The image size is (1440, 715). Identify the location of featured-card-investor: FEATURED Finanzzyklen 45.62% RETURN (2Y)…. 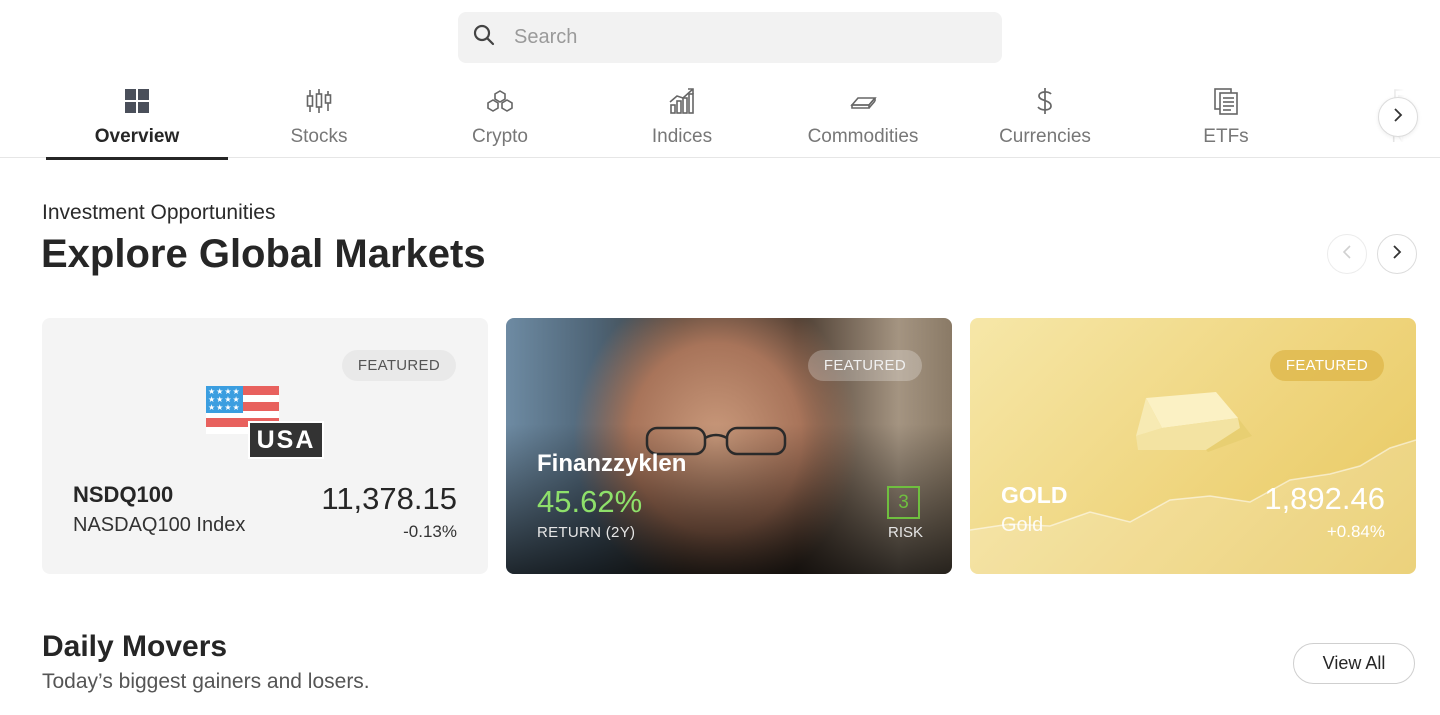
(729, 446).